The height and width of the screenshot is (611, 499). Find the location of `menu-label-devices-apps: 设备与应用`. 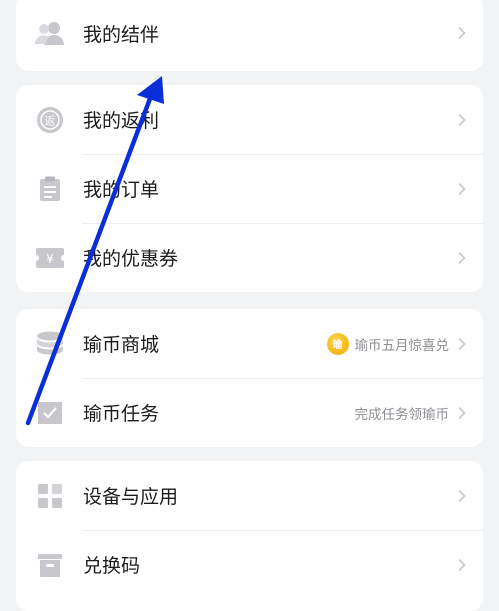

menu-label-devices-apps: 设备与应用 is located at coordinates (131, 497).